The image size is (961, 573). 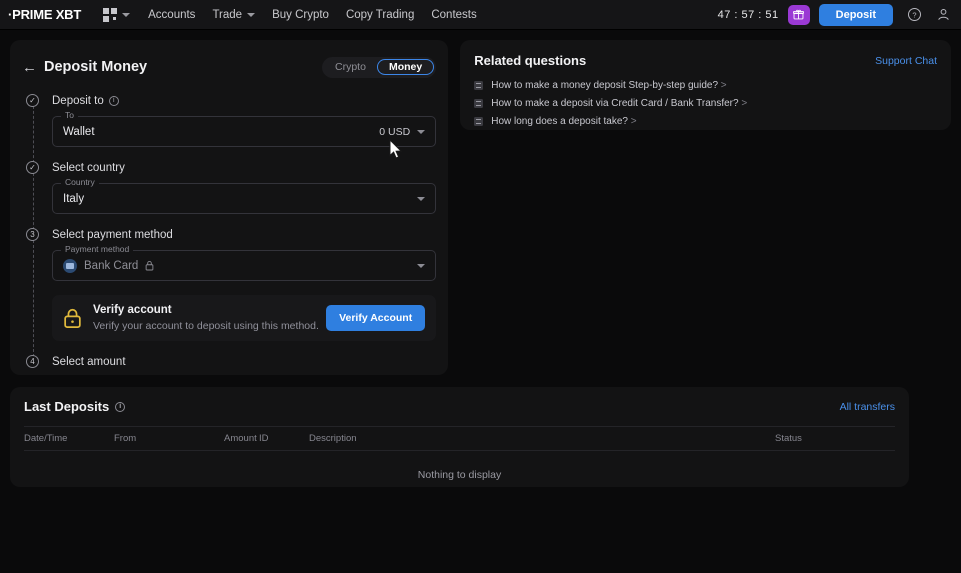 What do you see at coordinates (80, 182) in the screenshot?
I see `field-legend-country: Country` at bounding box center [80, 182].